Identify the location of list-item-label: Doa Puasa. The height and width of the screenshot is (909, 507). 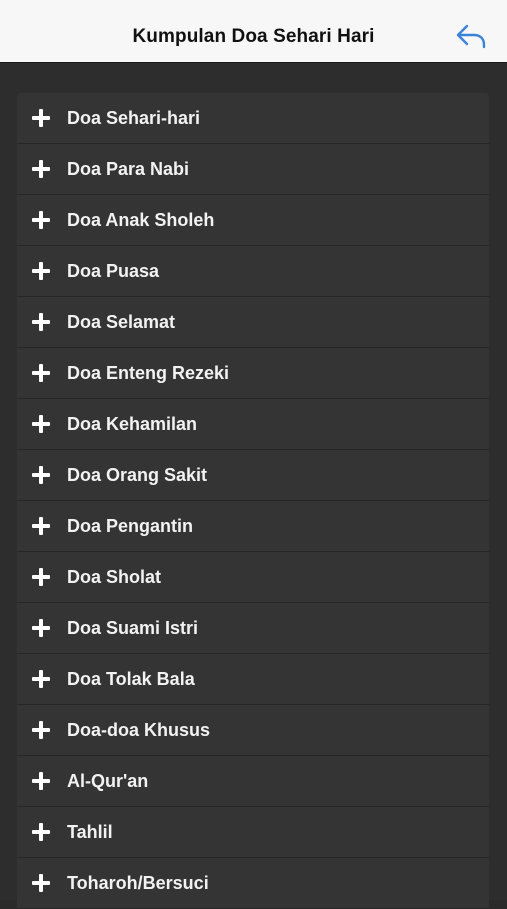
(113, 271).